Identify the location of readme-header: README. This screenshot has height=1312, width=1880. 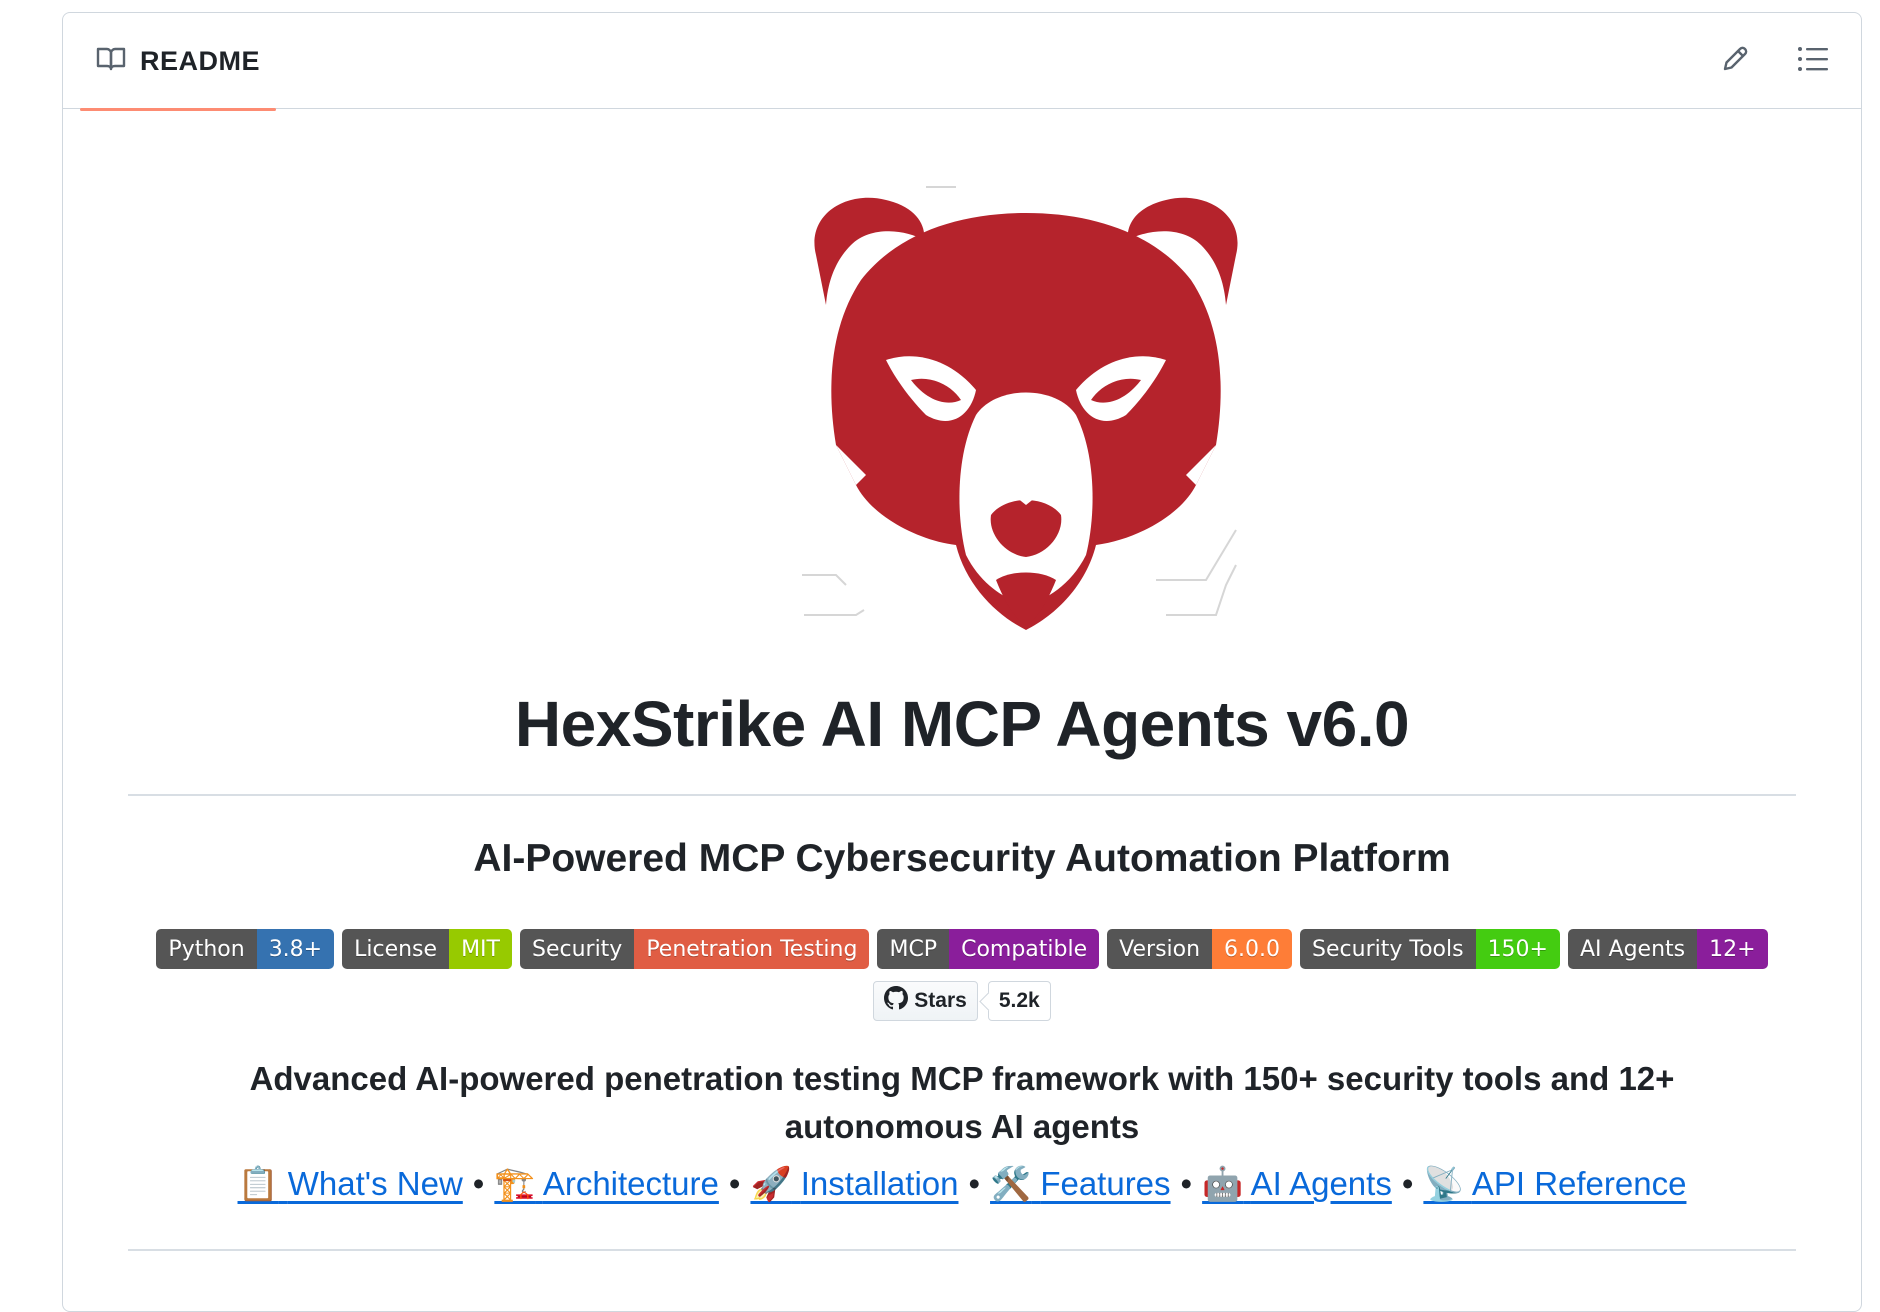
(962, 62).